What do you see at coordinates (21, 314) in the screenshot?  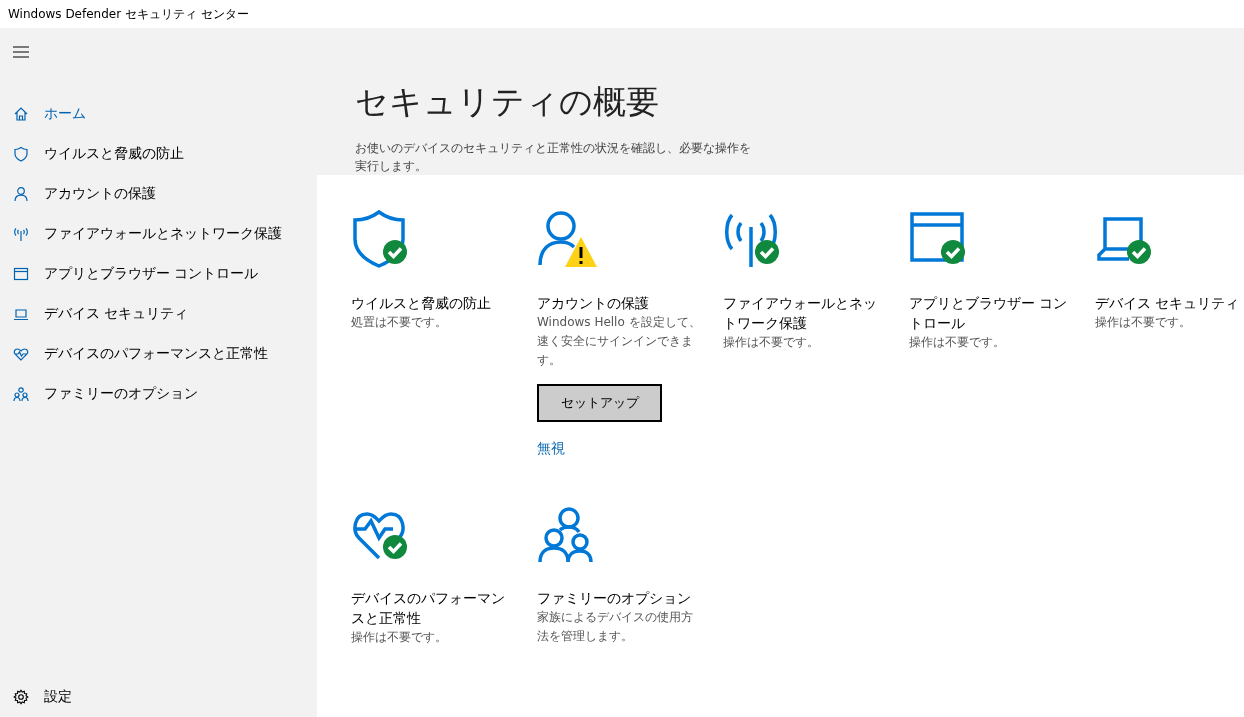 I see `laptop-icon` at bounding box center [21, 314].